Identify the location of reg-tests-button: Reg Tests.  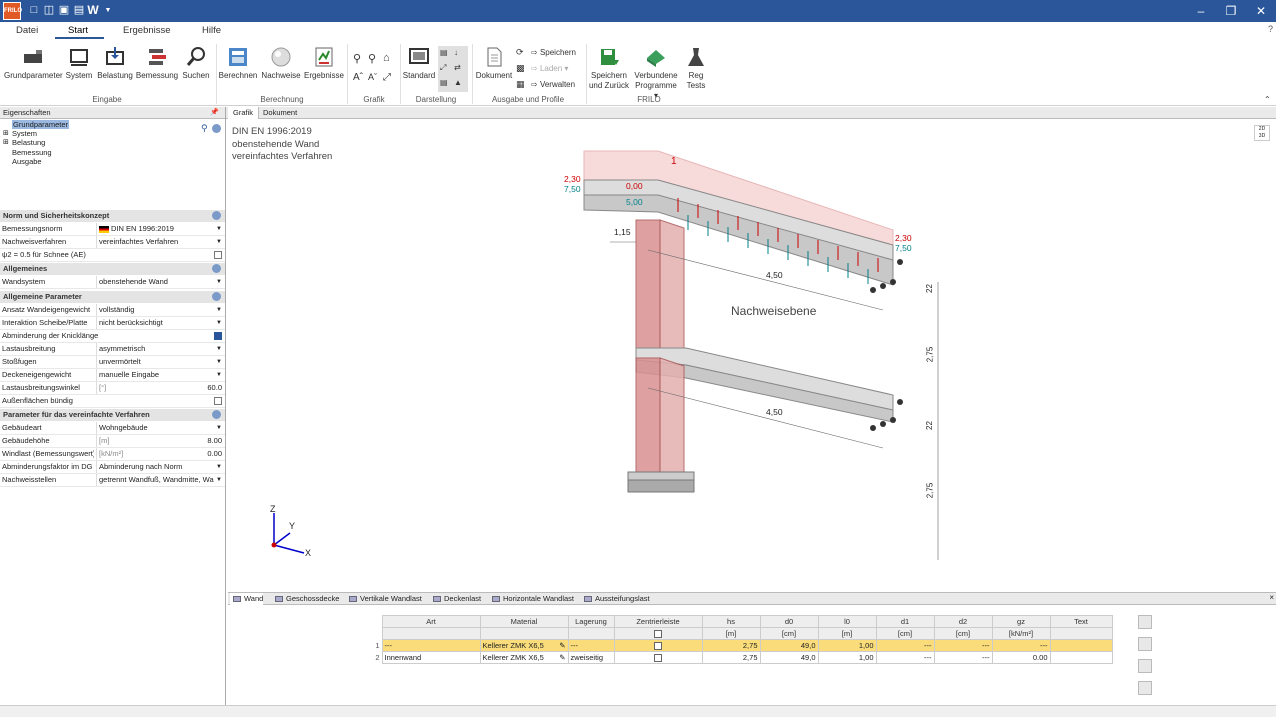
(696, 68).